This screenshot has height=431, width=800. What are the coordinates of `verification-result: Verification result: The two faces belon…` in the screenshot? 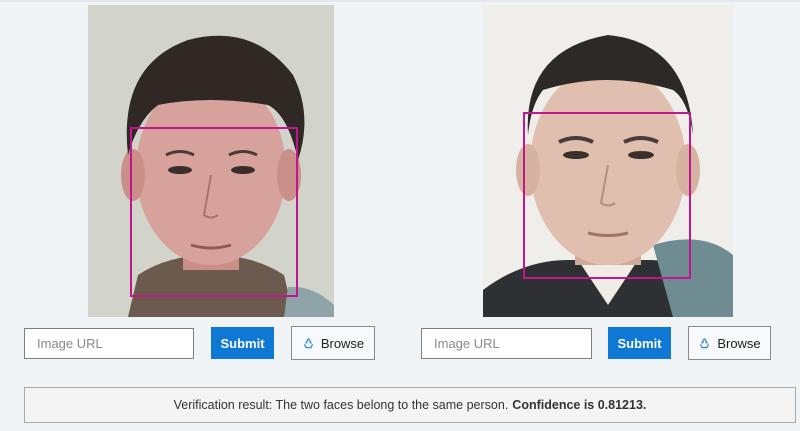 It's located at (410, 405).